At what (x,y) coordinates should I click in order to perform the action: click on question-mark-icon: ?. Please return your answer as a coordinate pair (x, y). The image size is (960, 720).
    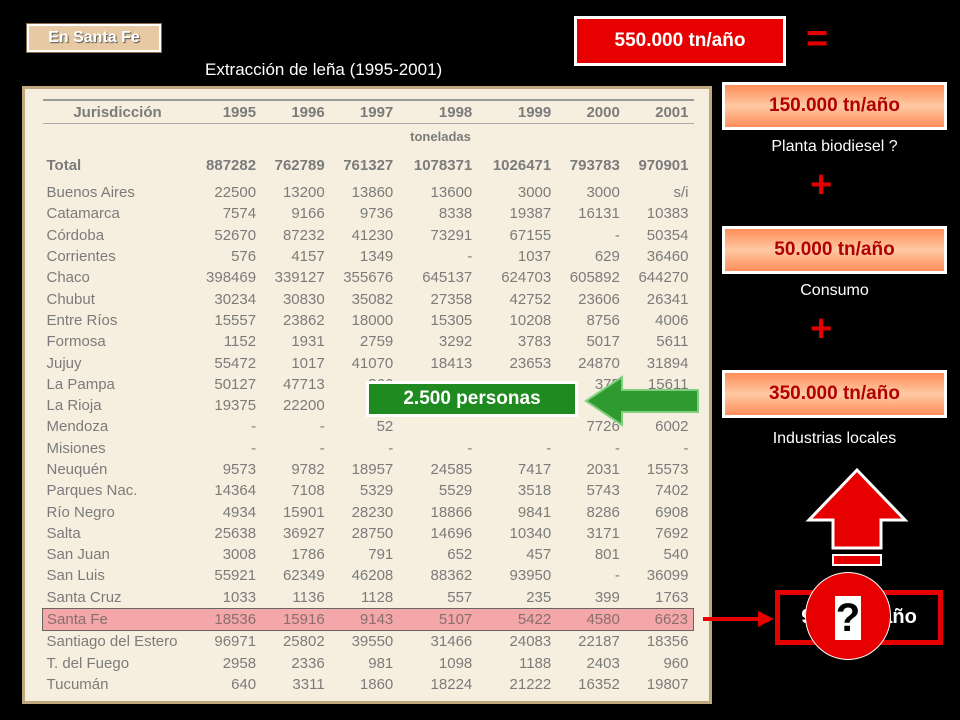
    Looking at the image, I should click on (848, 618).